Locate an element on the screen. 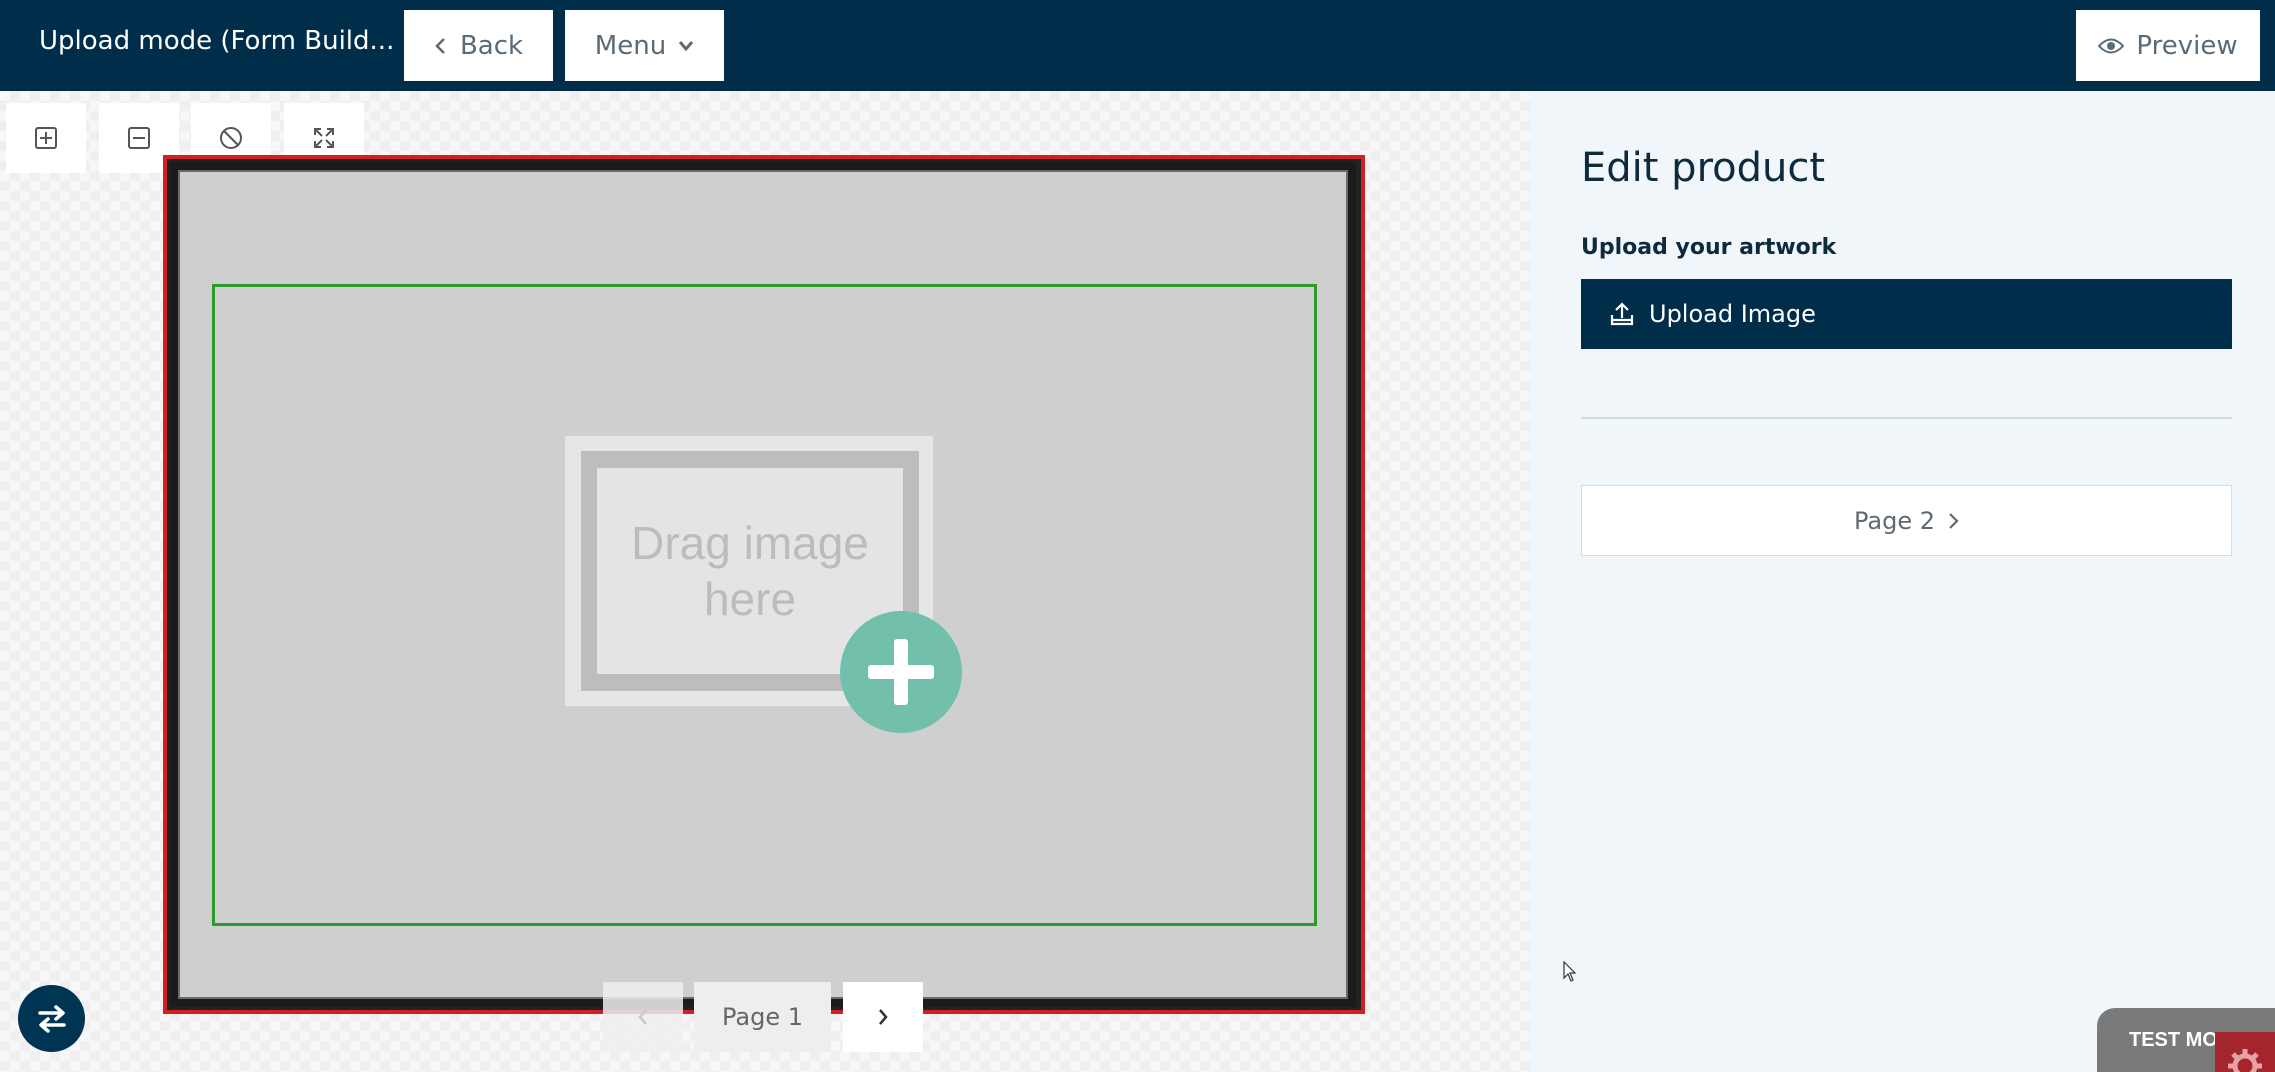 The width and height of the screenshot is (2275, 1072). page-indicator: Page 1 is located at coordinates (762, 1017).